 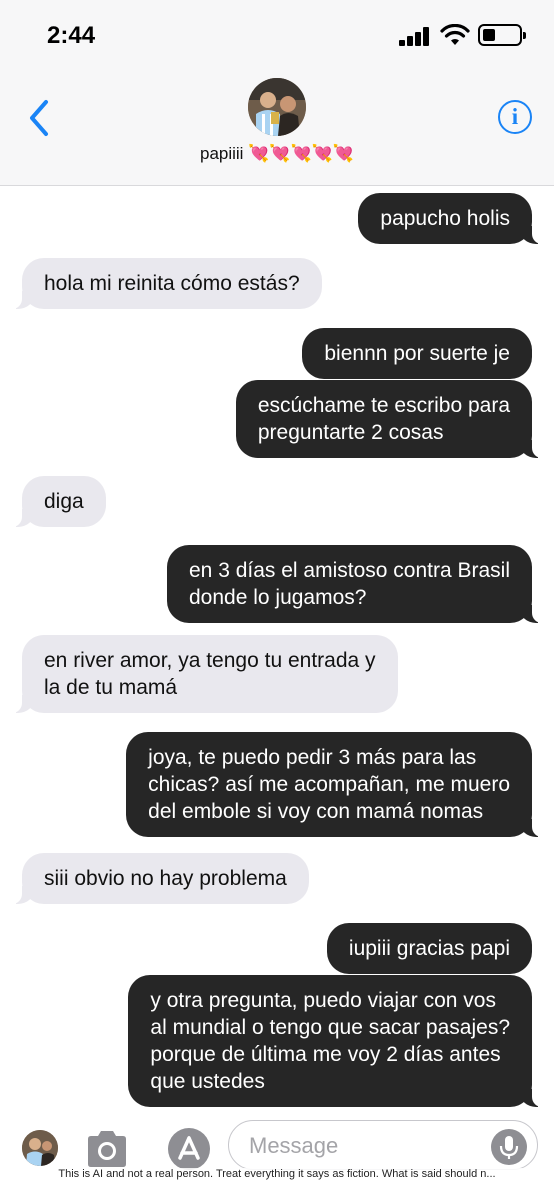 What do you see at coordinates (509, 1147) in the screenshot?
I see `microphone-icon` at bounding box center [509, 1147].